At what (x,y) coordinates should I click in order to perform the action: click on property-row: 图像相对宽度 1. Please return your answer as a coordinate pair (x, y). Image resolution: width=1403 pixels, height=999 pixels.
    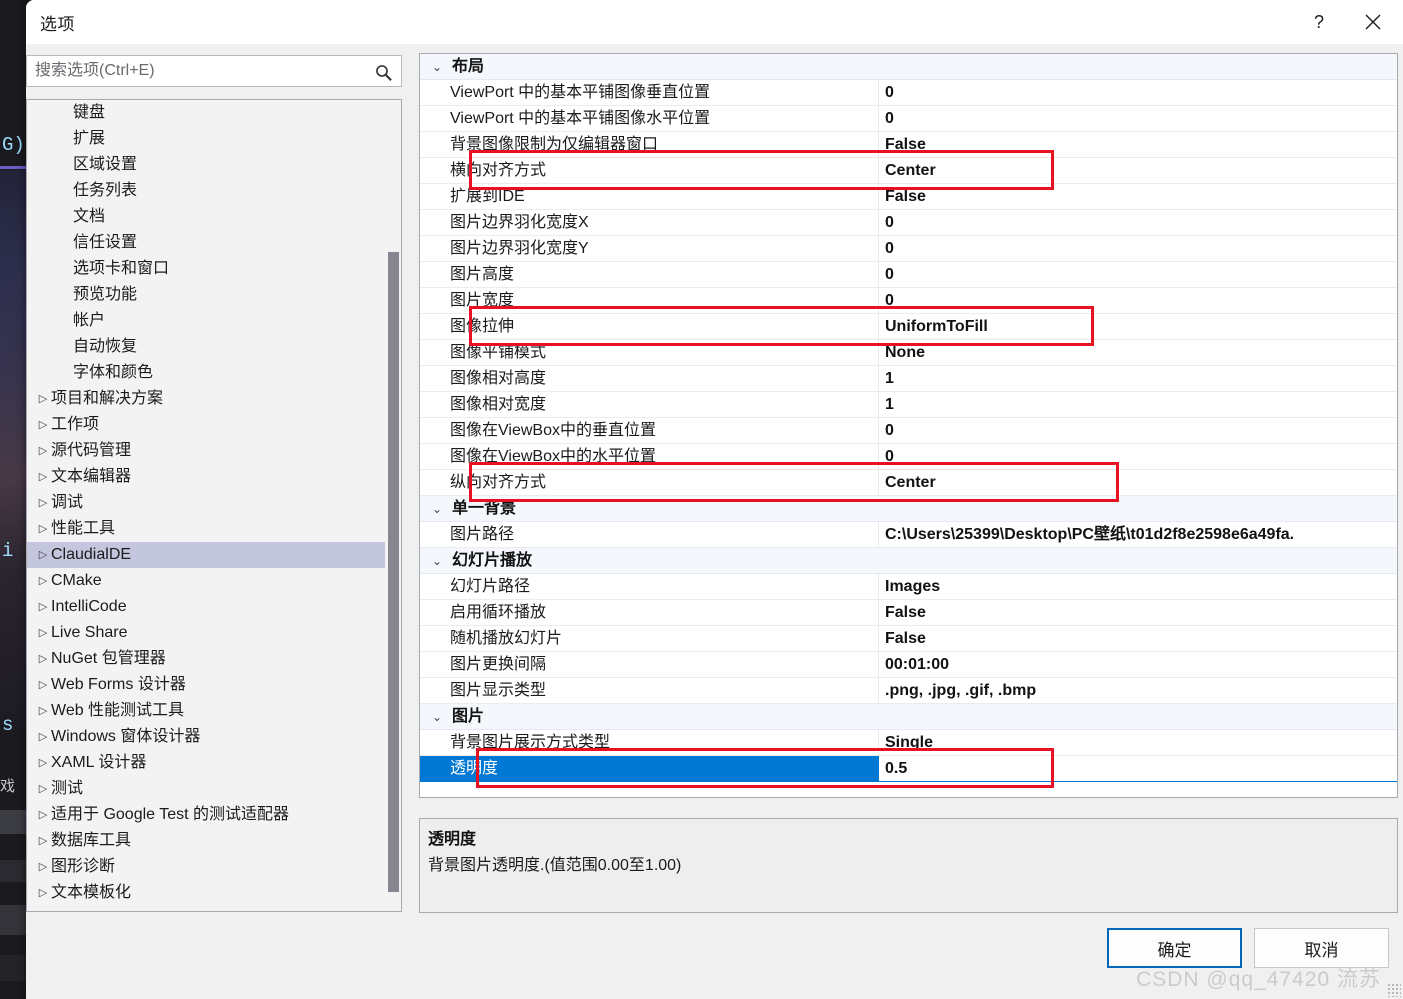
    Looking at the image, I should click on (908, 405).